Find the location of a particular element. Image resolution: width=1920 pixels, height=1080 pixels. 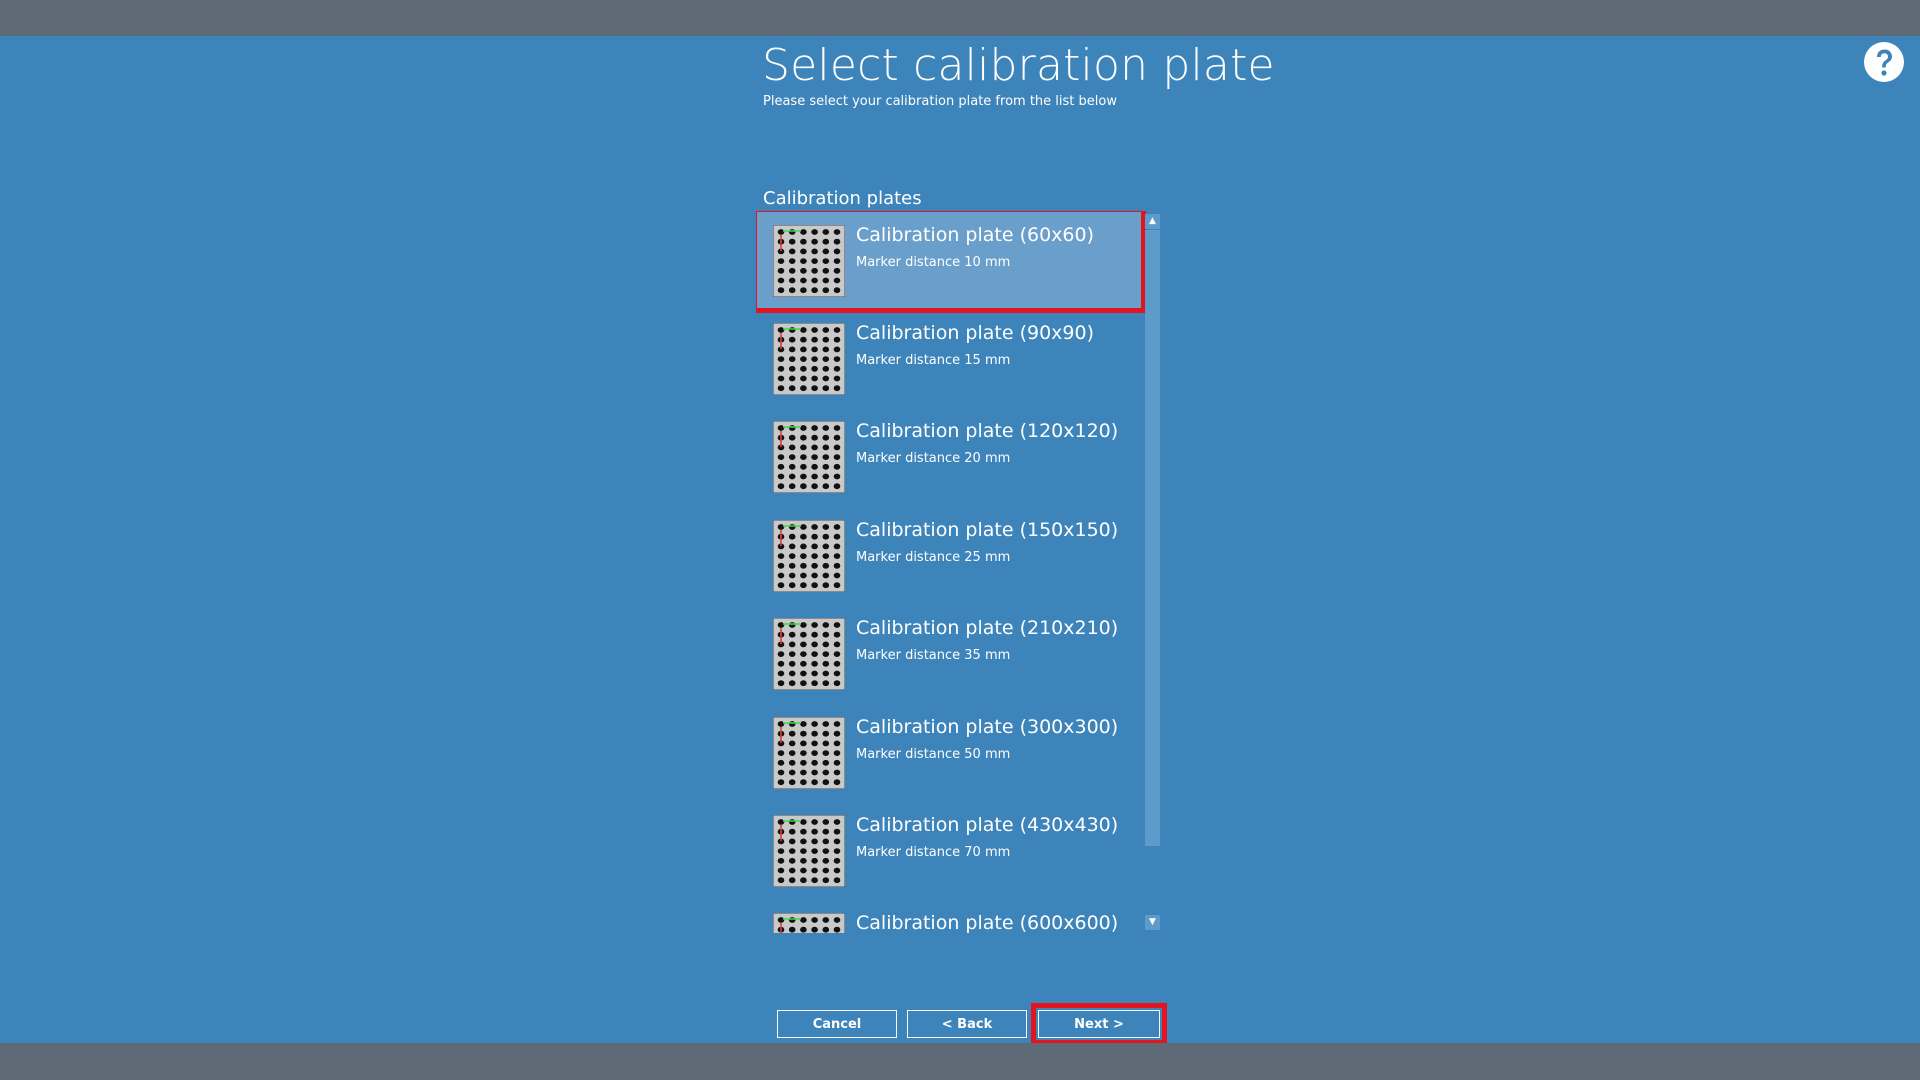

list-item-title: Calibration plate (60x60) is located at coordinates (975, 235).